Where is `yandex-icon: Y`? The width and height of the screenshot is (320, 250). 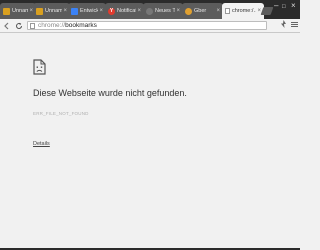
yandex-icon: Y is located at coordinates (111, 11).